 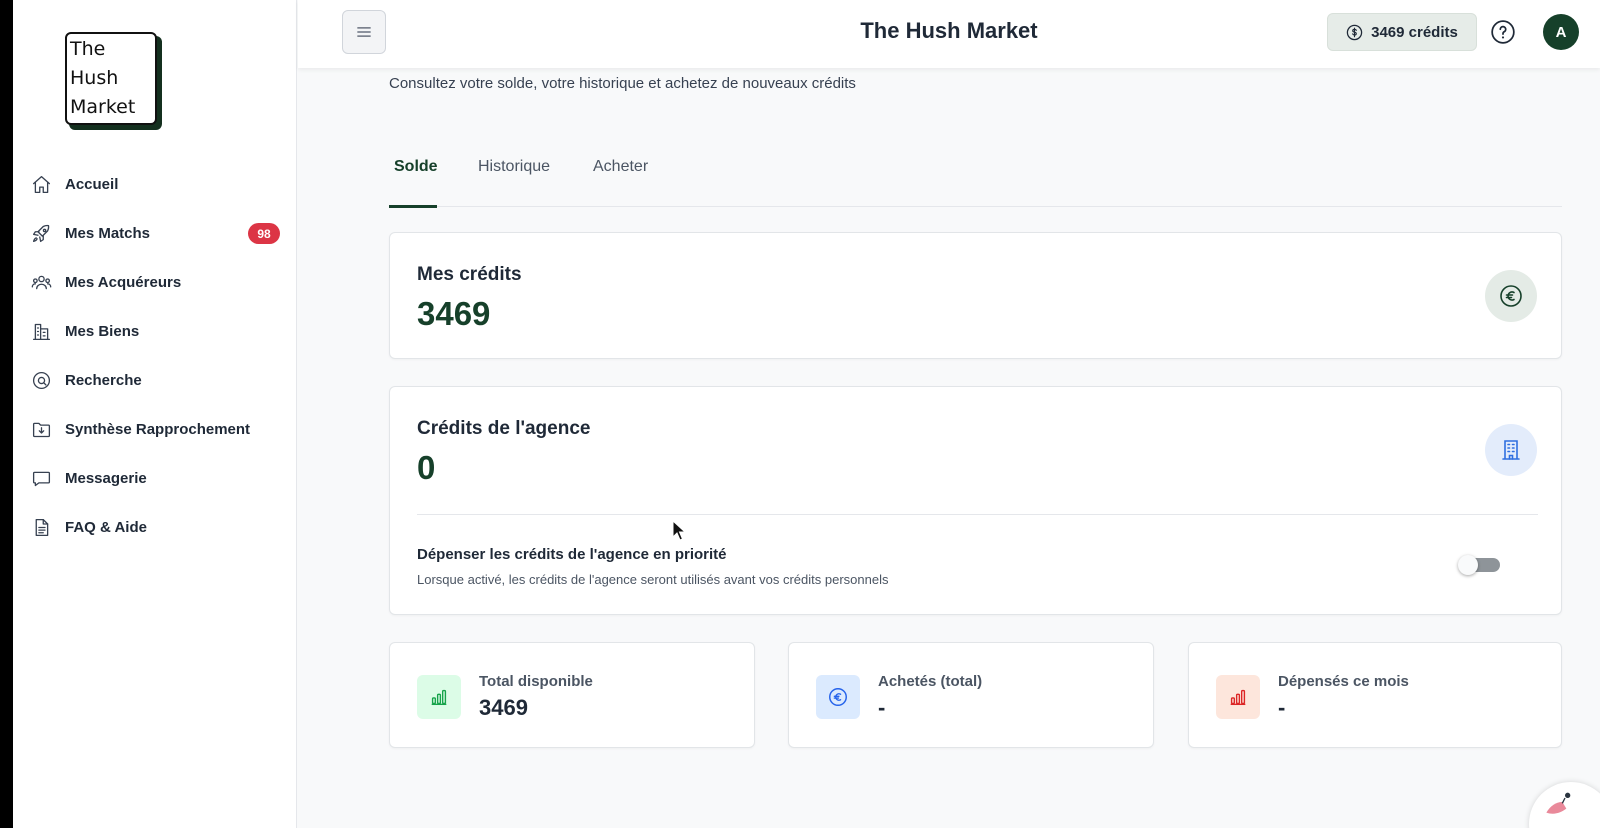 What do you see at coordinates (88, 49) in the screenshot?
I see `logo-line-1: The` at bounding box center [88, 49].